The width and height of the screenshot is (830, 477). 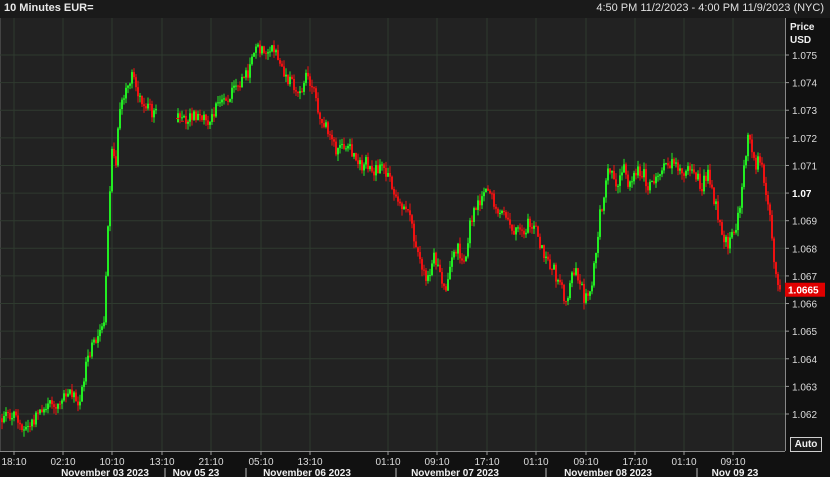 What do you see at coordinates (804, 277) in the screenshot?
I see `price-tick-label: 1.067` at bounding box center [804, 277].